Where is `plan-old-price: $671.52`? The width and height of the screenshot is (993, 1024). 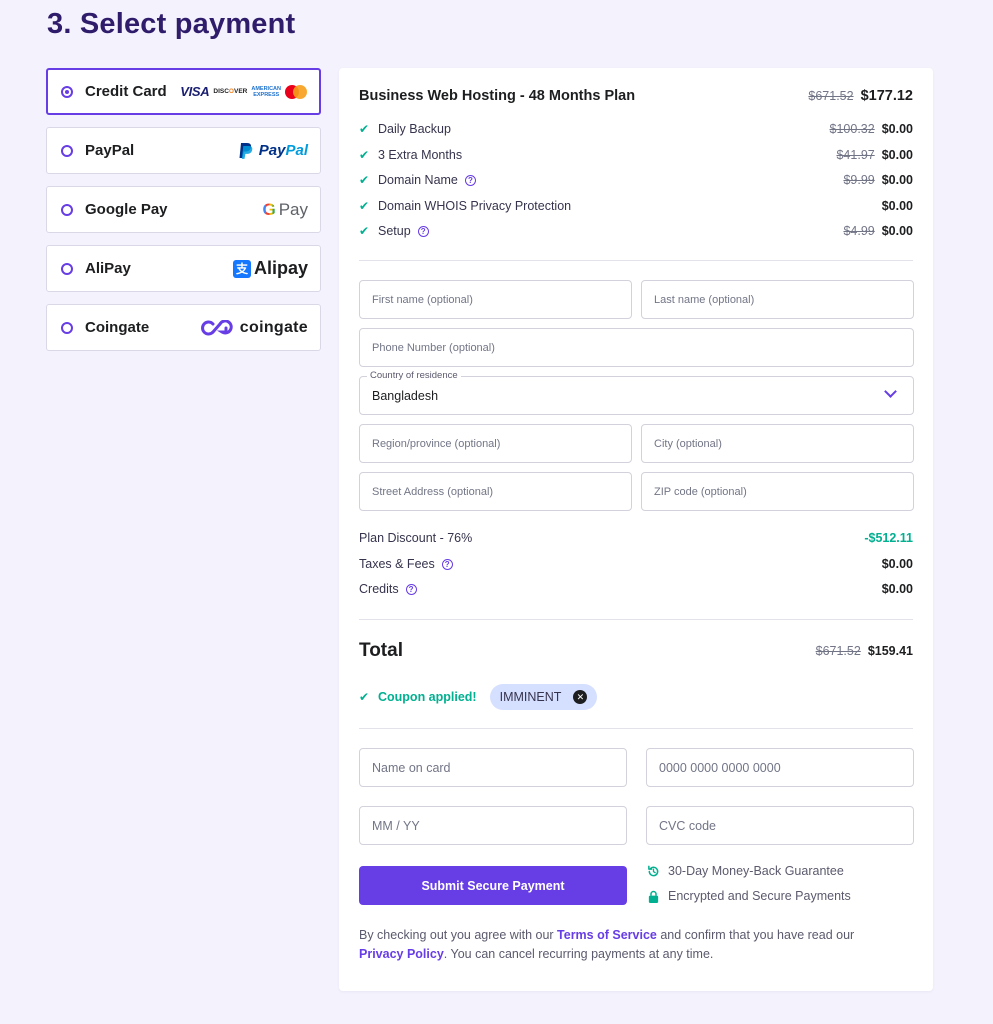
plan-old-price: $671.52 is located at coordinates (831, 96).